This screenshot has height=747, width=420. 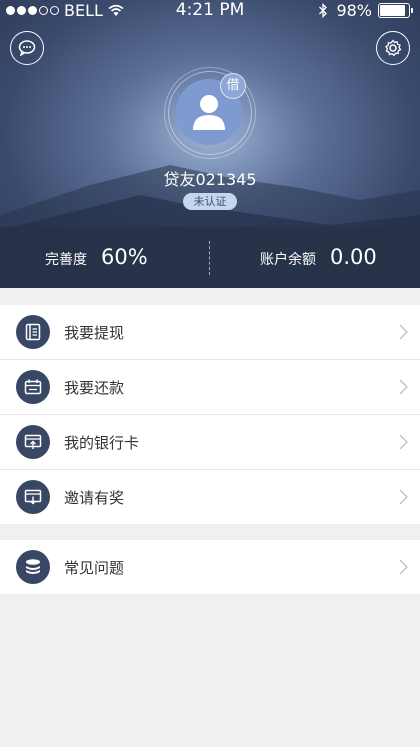 What do you see at coordinates (210, 179) in the screenshot?
I see `username: 贷友021345` at bounding box center [210, 179].